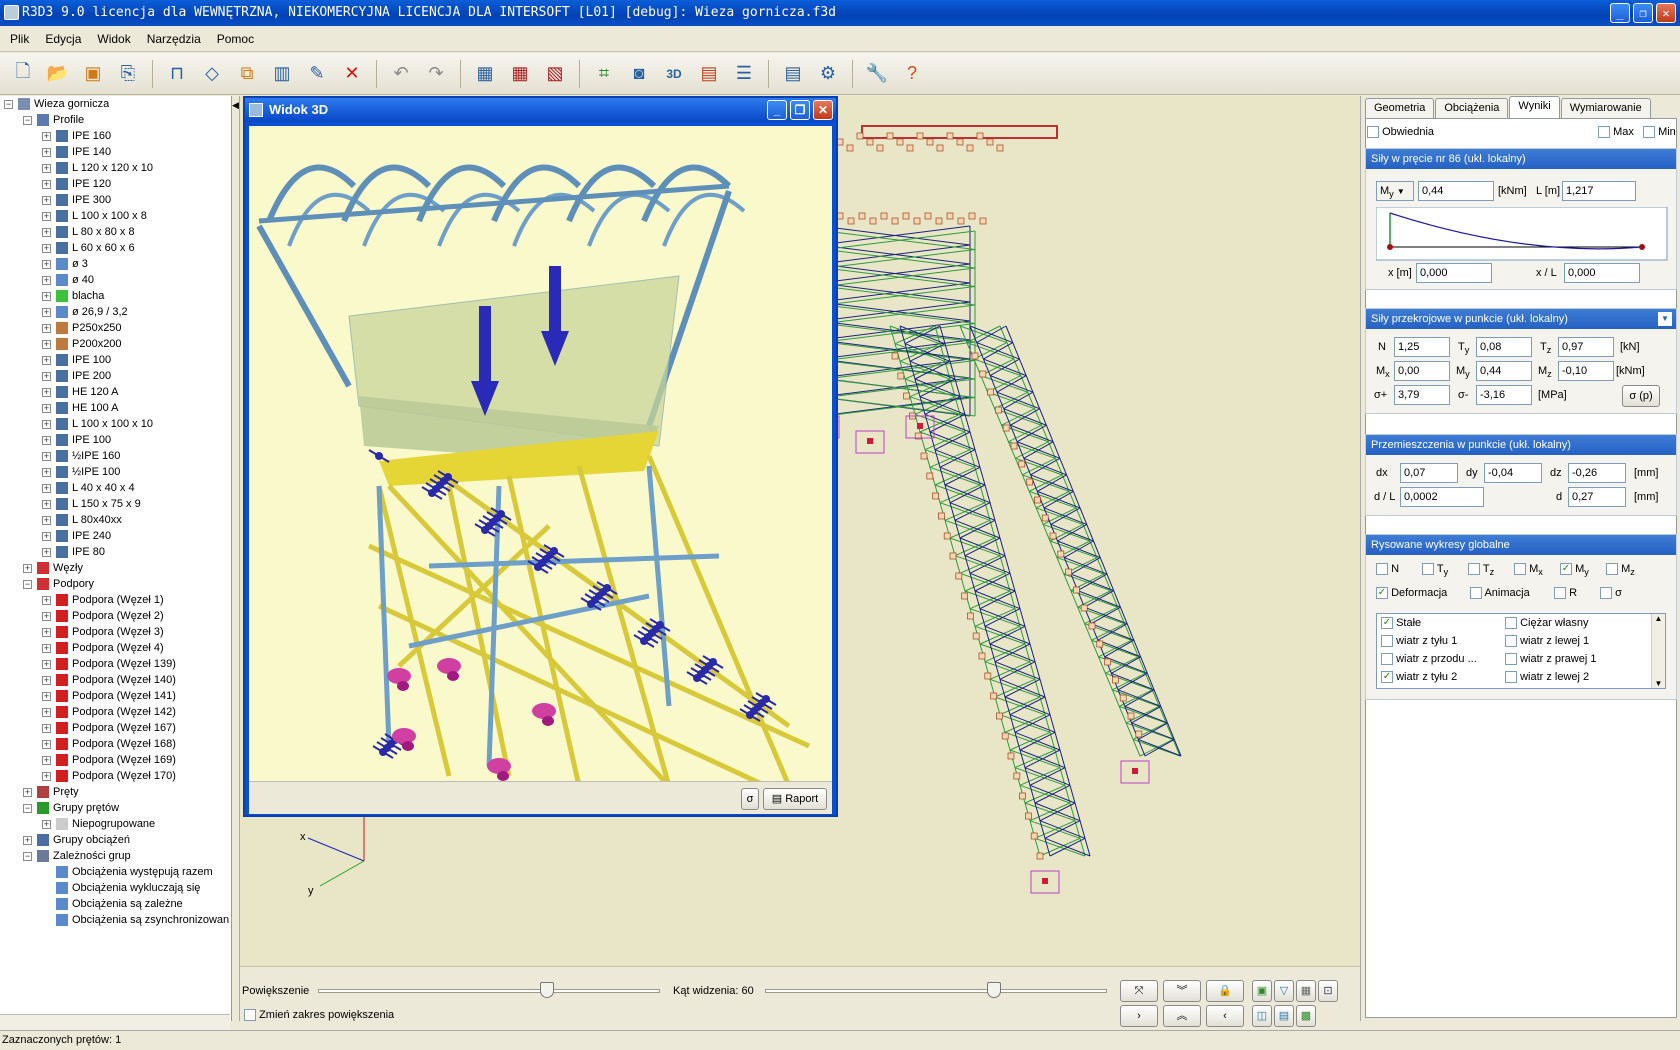  Describe the element at coordinates (1454, 273) in the screenshot. I see `x-value: 0,000` at that location.